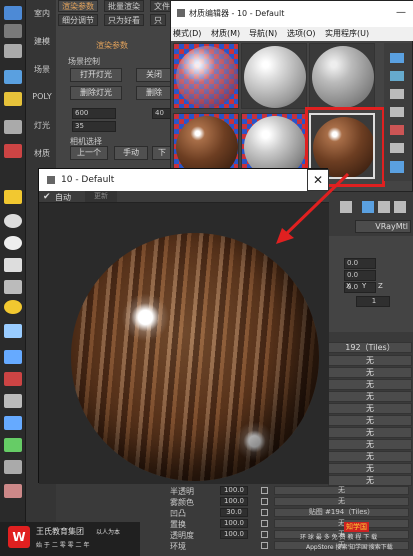 This screenshot has height=556, width=413. Describe the element at coordinates (397, 112) in the screenshot. I see `uv-tiling-icon` at that location.